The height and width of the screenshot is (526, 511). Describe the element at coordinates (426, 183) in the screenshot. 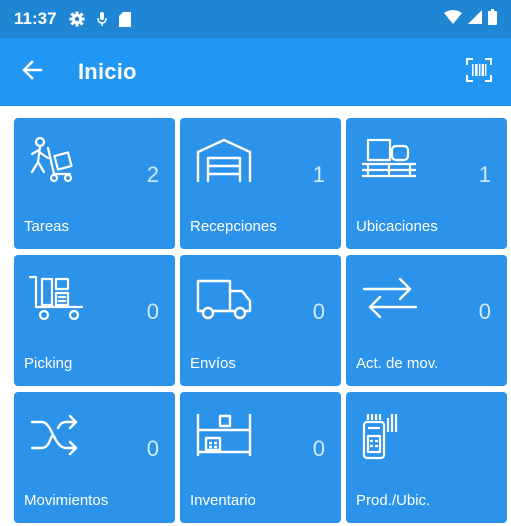

I see `tile-ubicaciones: 1 Ubicaciones` at that location.